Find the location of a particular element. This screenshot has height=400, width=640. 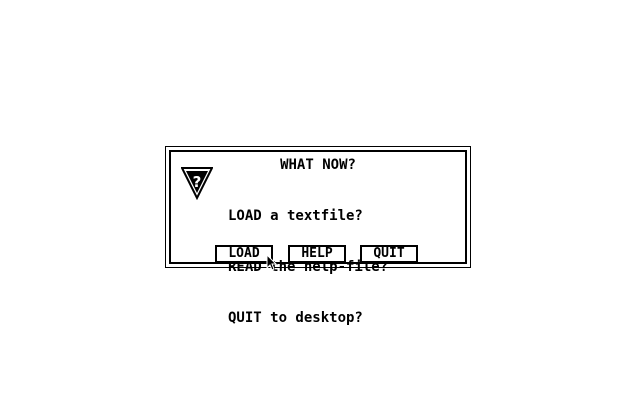

dialog-button-row: LOAD HELP QUIT is located at coordinates (318, 255).